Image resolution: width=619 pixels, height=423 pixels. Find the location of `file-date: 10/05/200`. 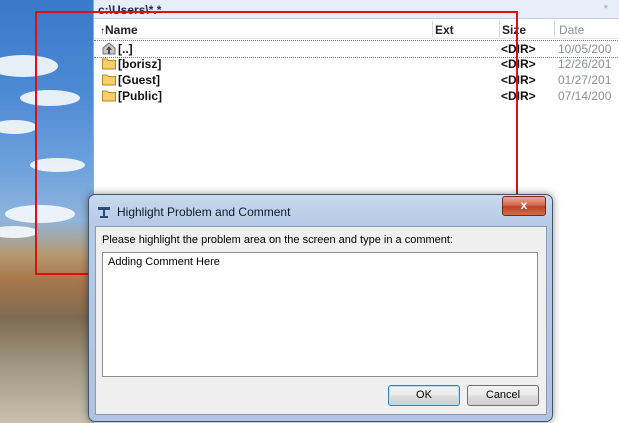

file-date: 10/05/200 is located at coordinates (585, 49).